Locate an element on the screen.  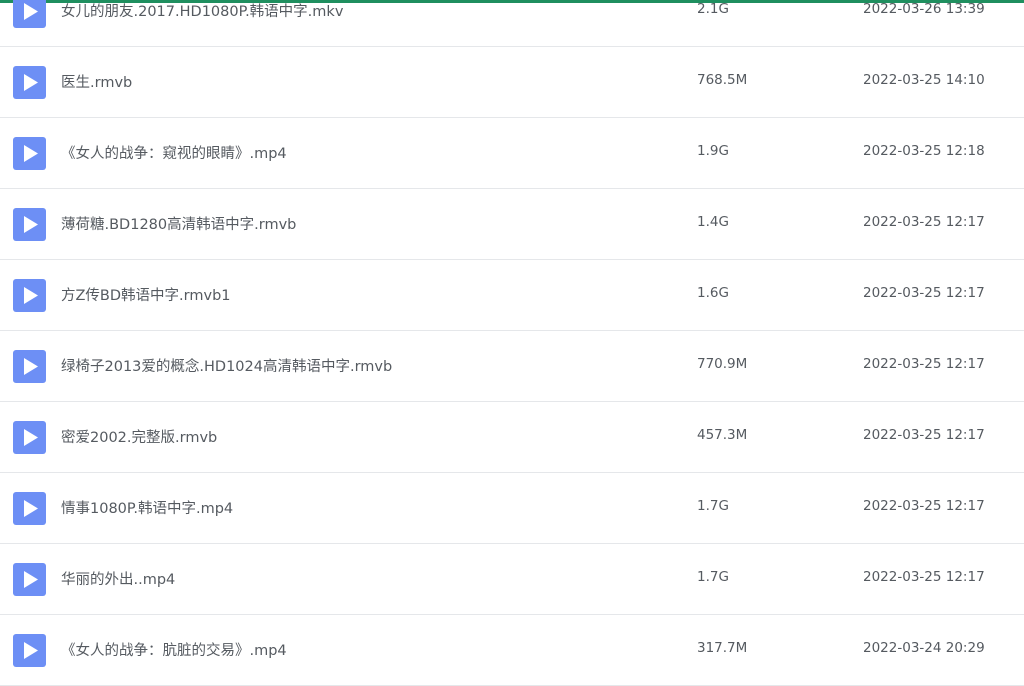
file-size: 770.9M is located at coordinates (722, 364).